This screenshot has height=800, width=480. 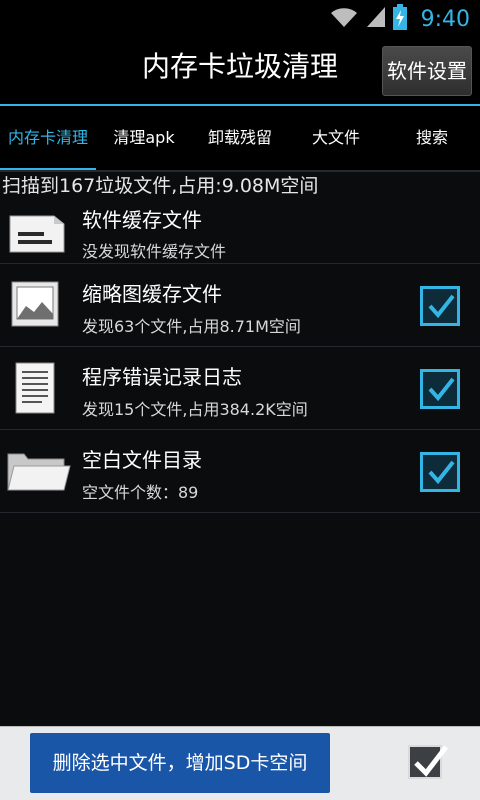 I want to click on list-item: 程序错误记录日志 发现15个文件,占用384.2K空间, so click(x=240, y=388).